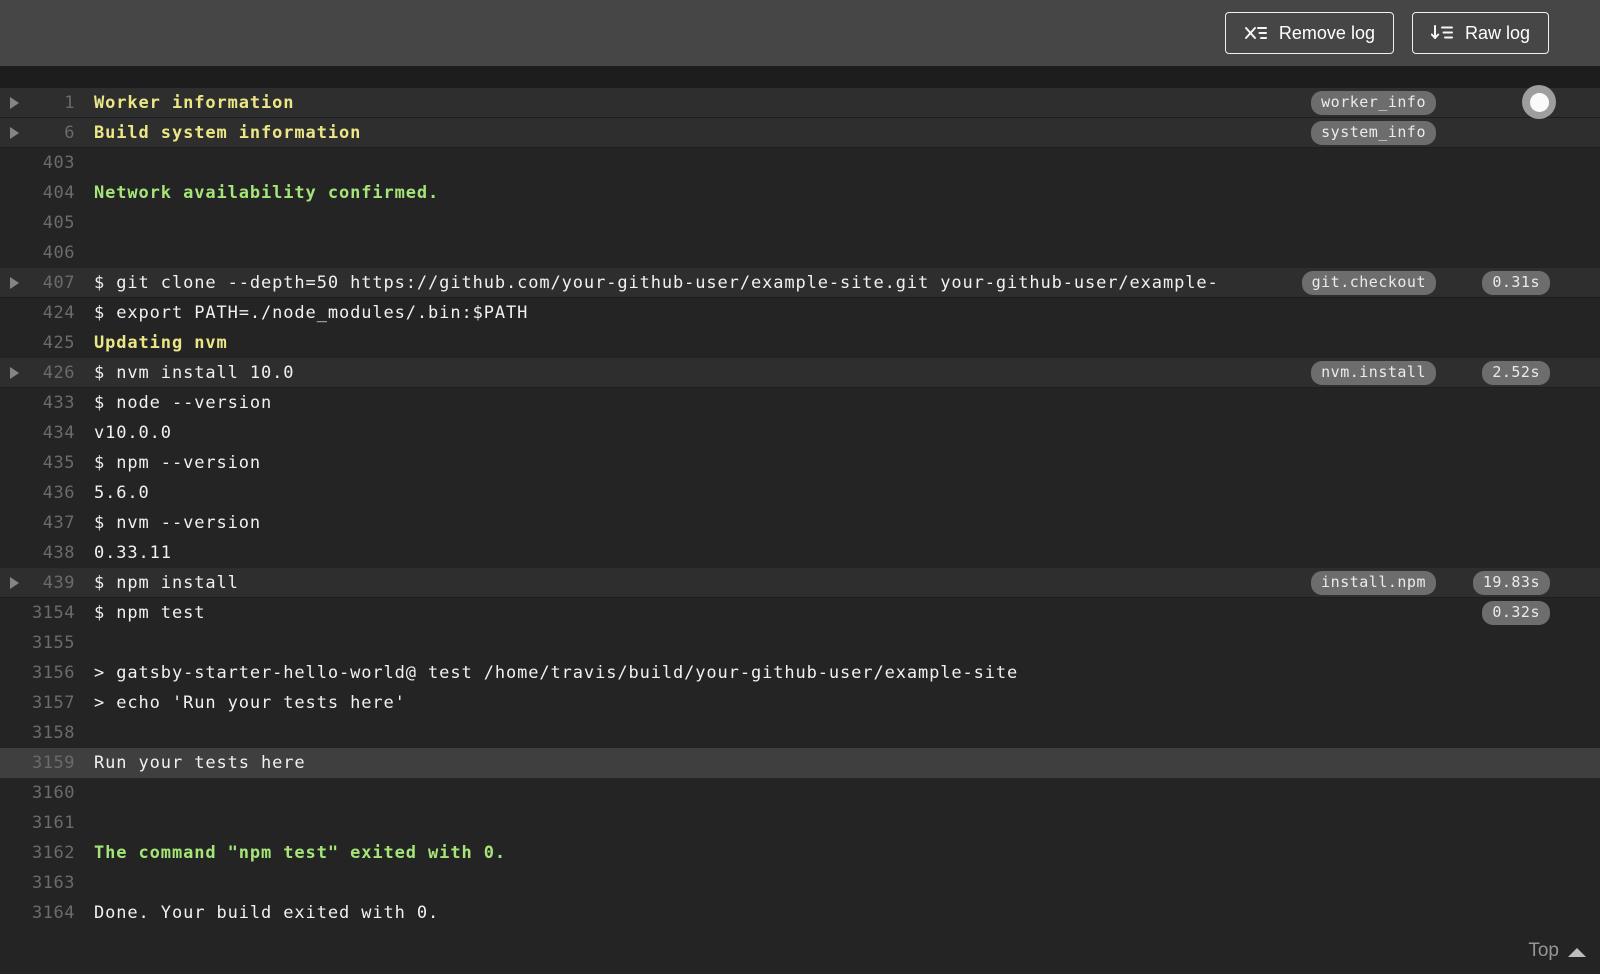  Describe the element at coordinates (49, 163) in the screenshot. I see `line-number: 403` at that location.